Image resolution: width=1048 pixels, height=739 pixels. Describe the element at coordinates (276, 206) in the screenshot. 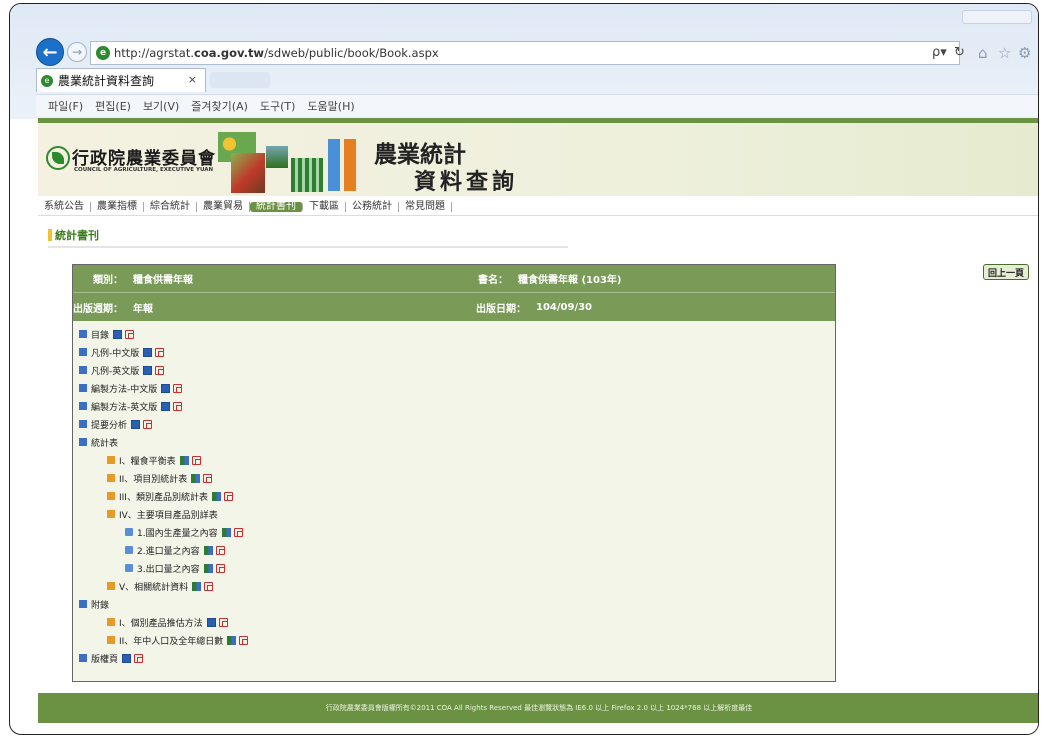

I see `nav-publications: 統計書刊` at that location.